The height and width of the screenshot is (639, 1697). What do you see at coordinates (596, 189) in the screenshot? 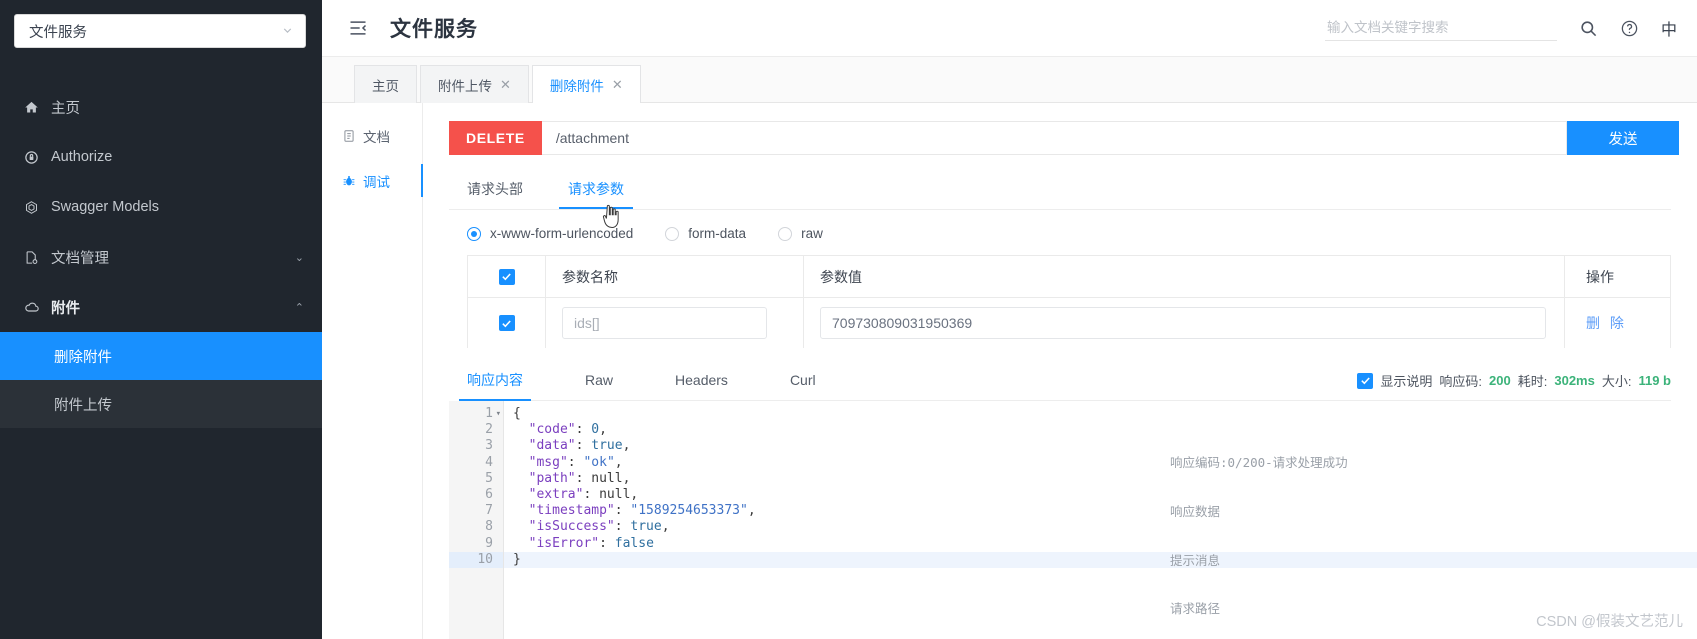
I see `tab-label: 请求参数` at bounding box center [596, 189].